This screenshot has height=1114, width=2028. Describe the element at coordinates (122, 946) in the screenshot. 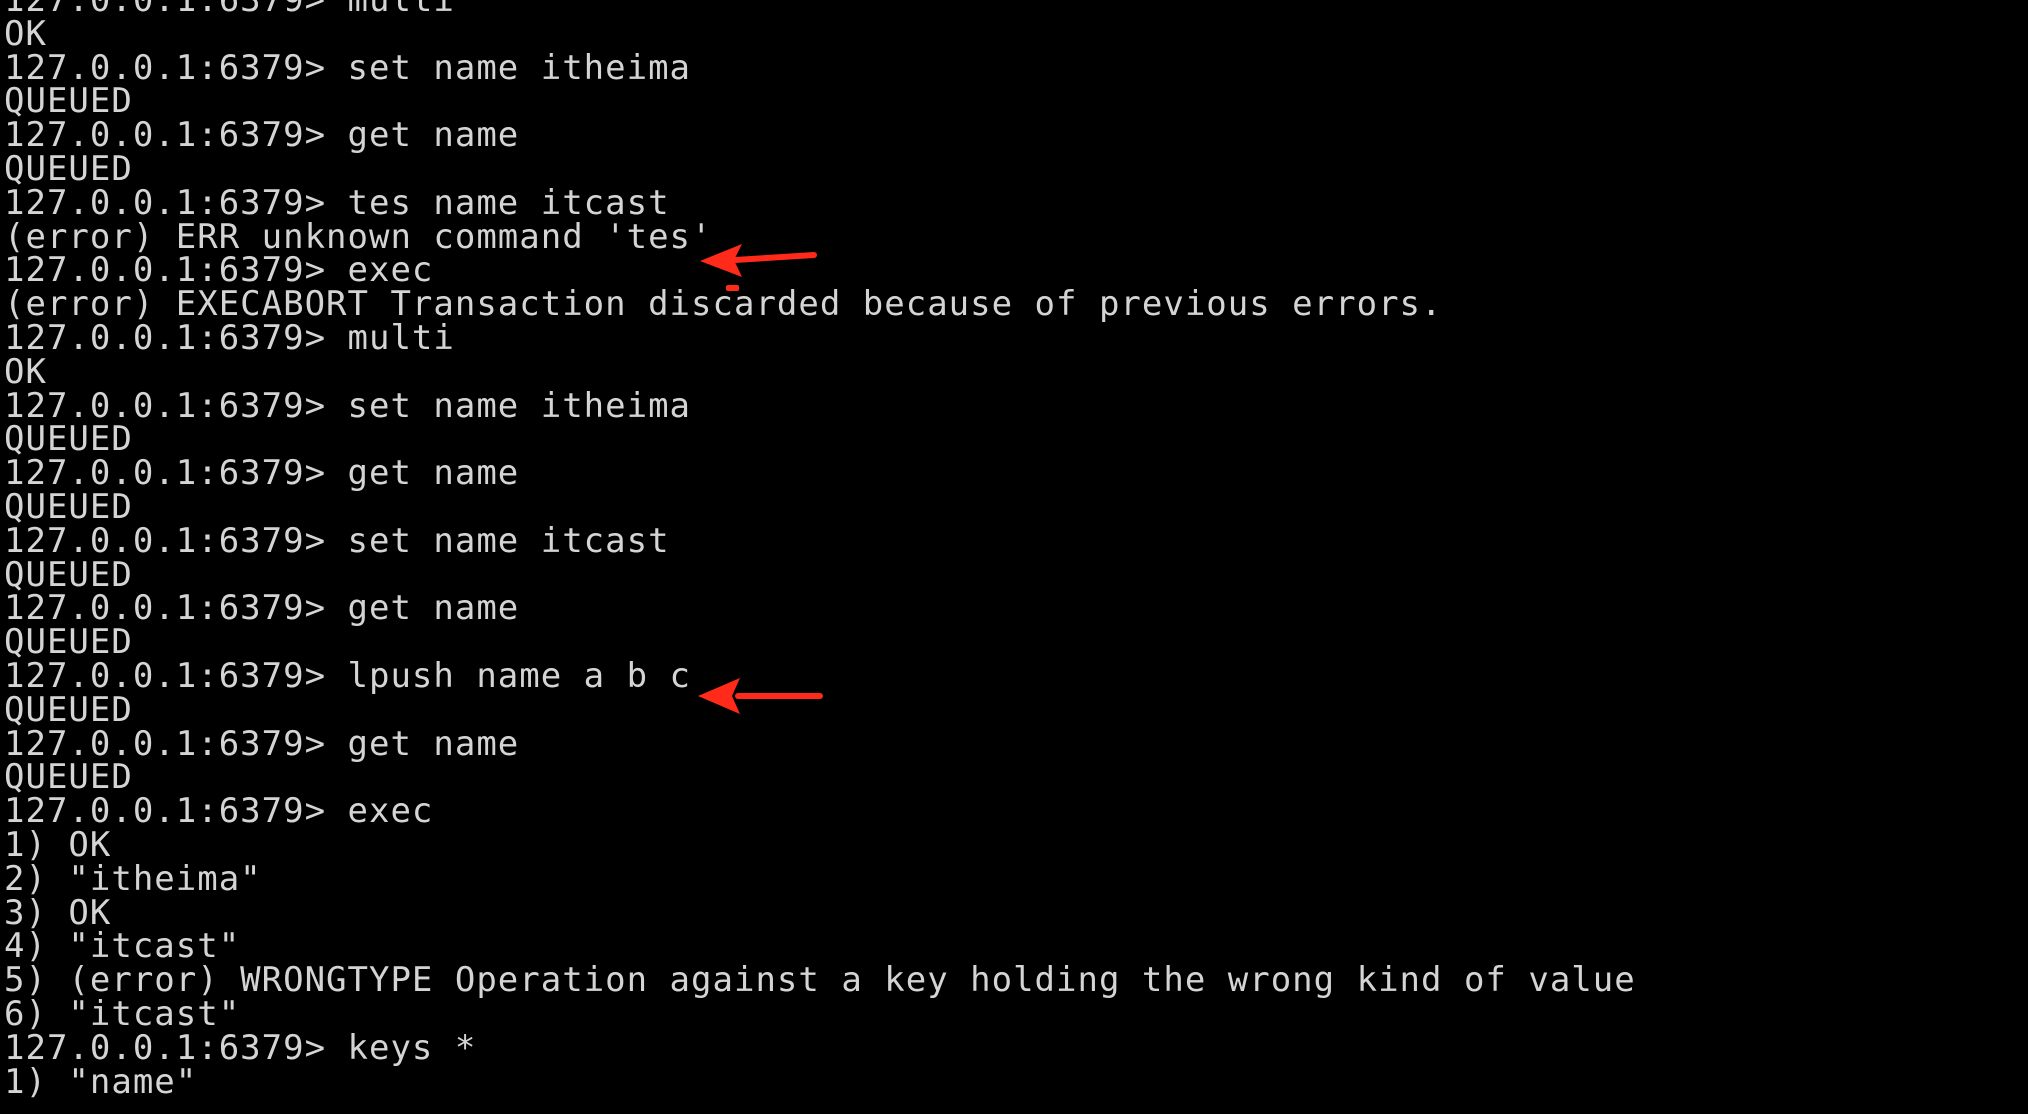

I see `terminal-line: 4) "itcast"` at that location.